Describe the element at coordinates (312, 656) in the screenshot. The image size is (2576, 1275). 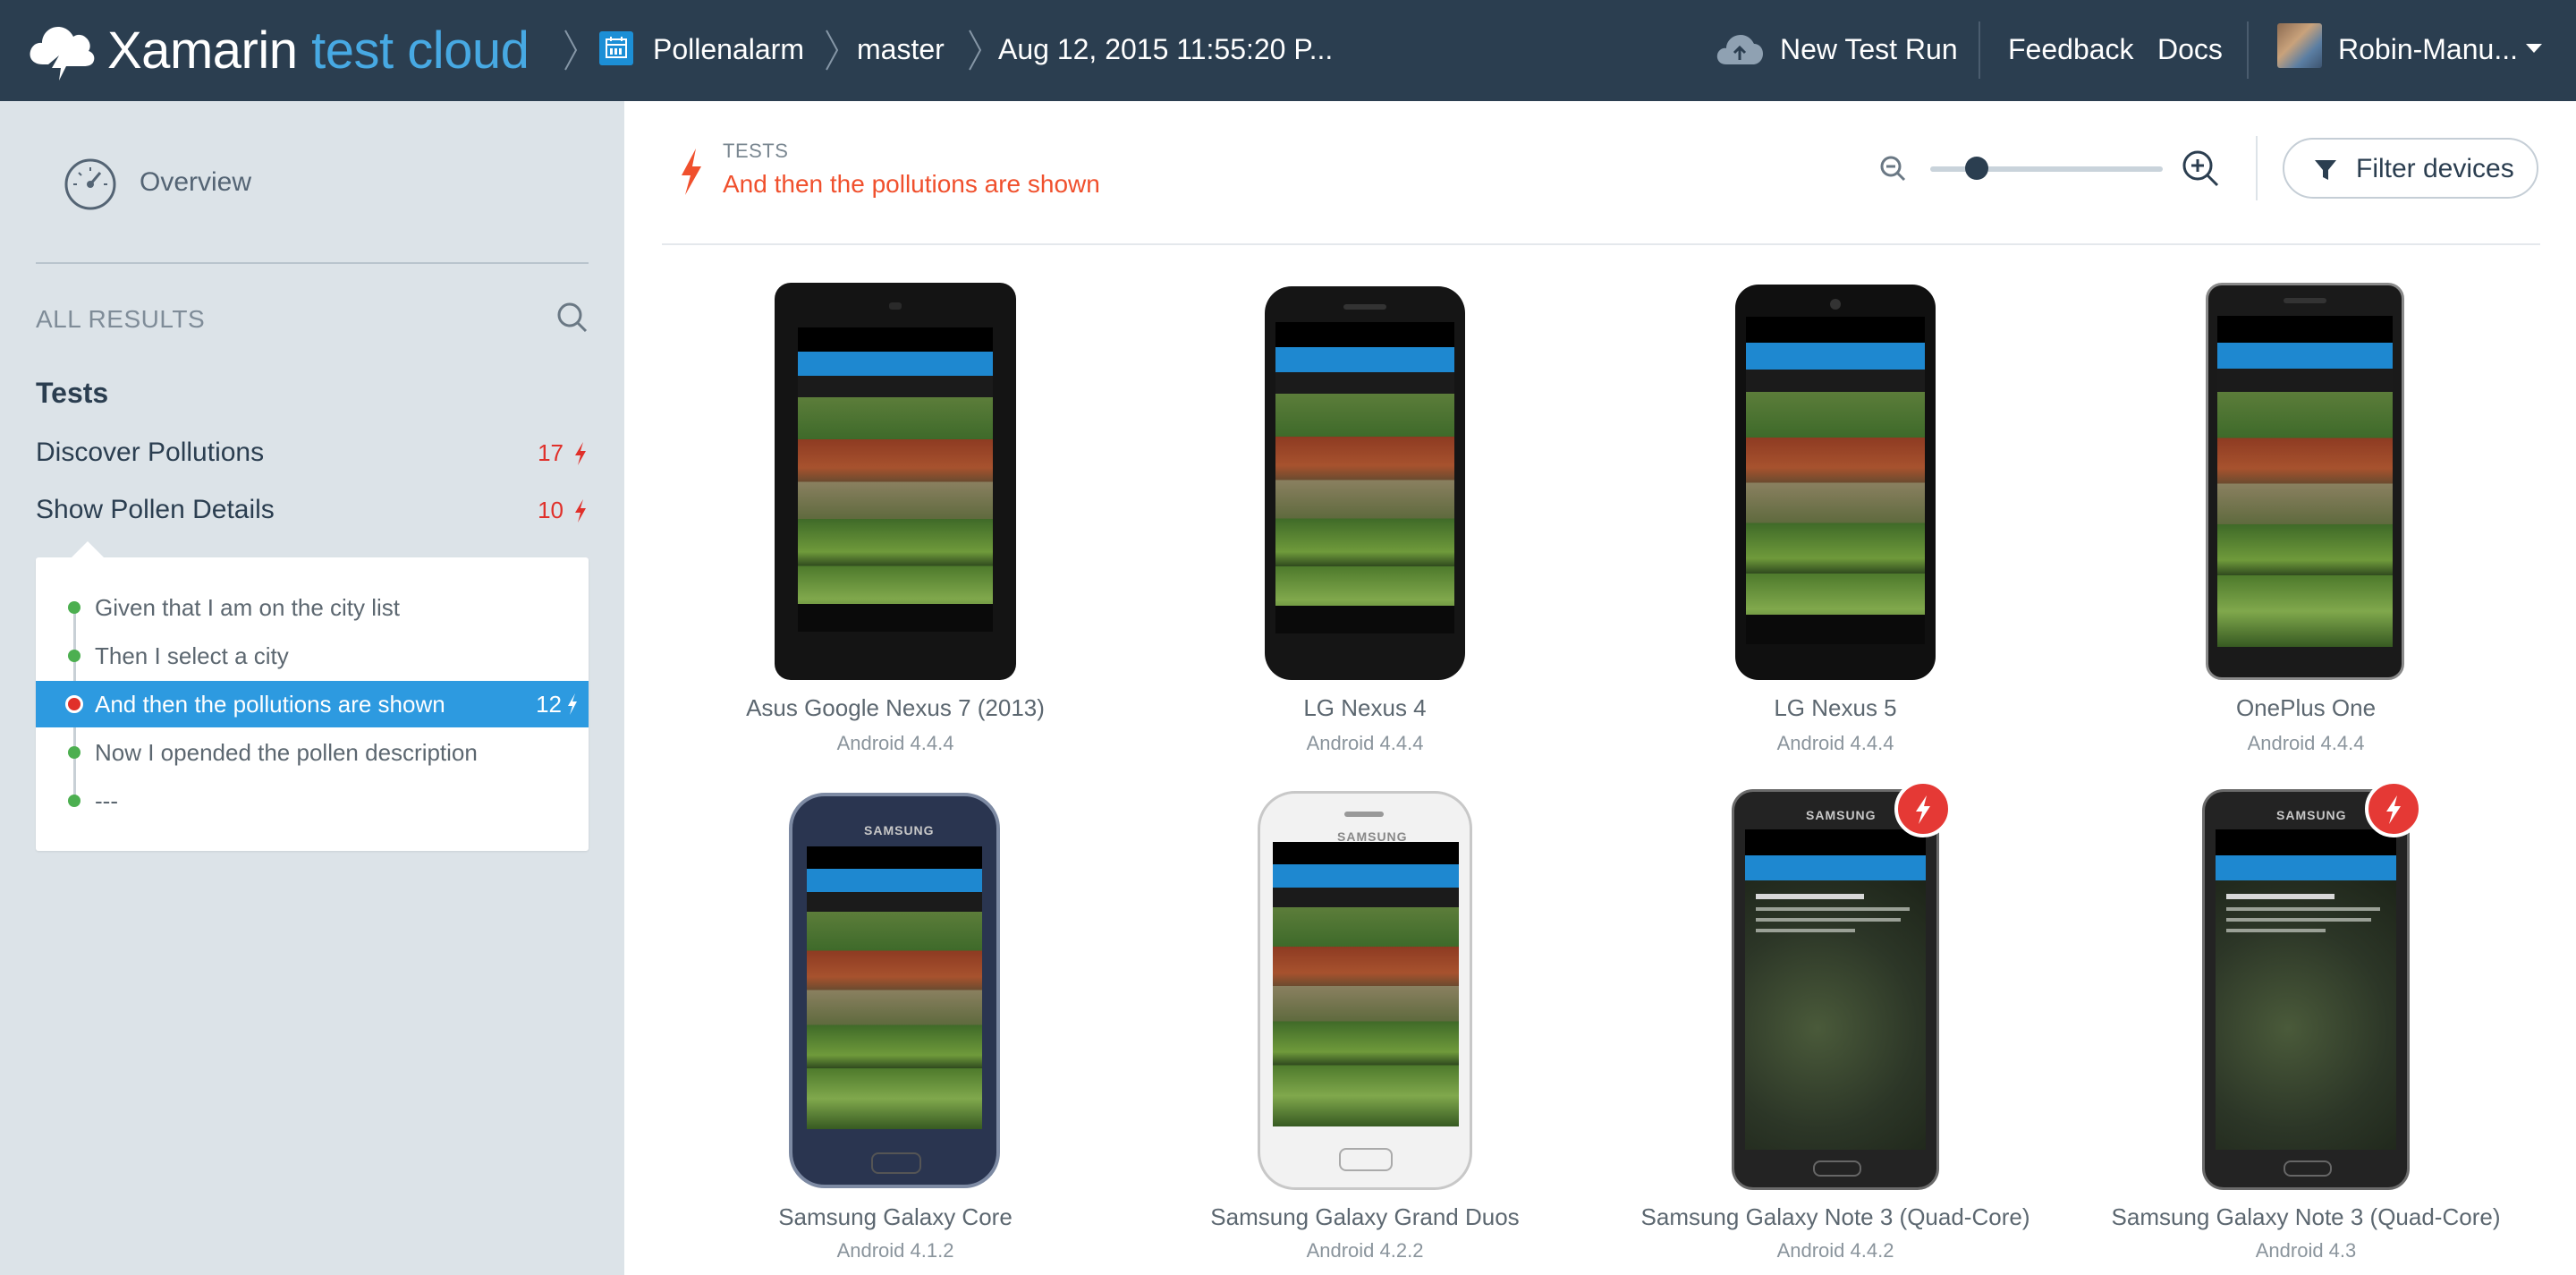
I see `step-item: Then I select a city` at that location.